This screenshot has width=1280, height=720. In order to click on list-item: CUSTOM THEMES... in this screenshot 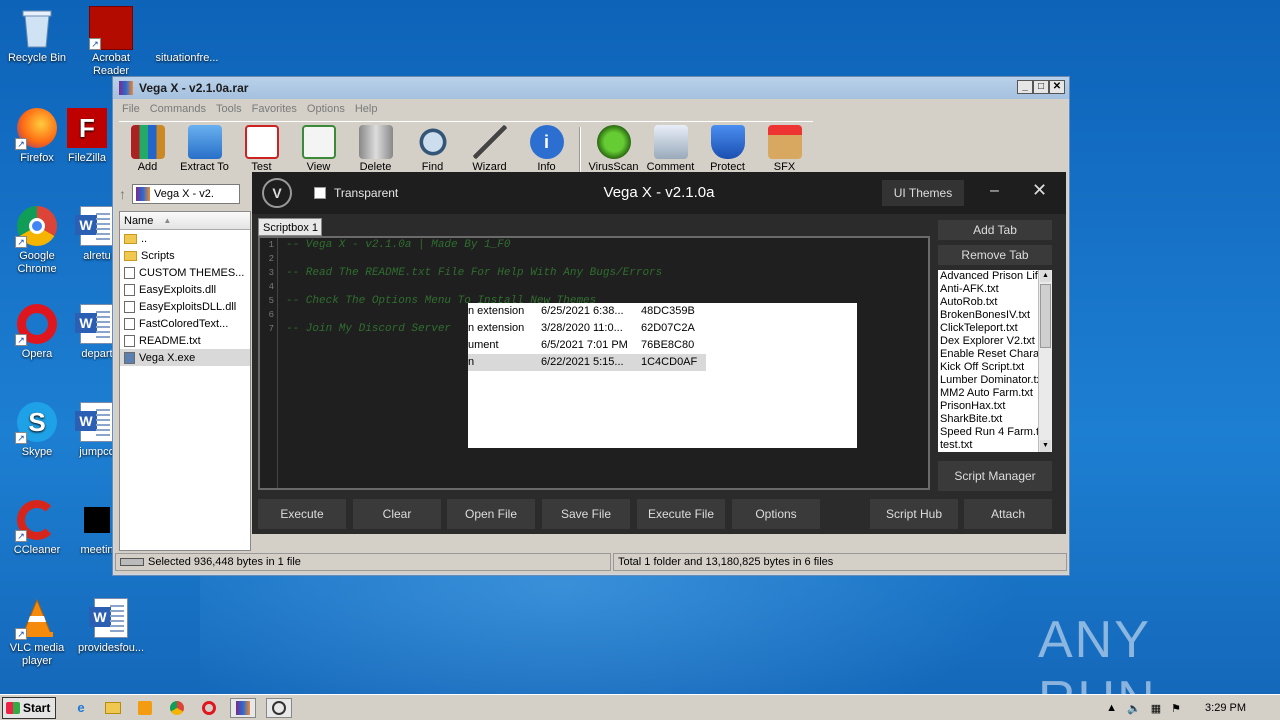, I will do `click(185, 272)`.